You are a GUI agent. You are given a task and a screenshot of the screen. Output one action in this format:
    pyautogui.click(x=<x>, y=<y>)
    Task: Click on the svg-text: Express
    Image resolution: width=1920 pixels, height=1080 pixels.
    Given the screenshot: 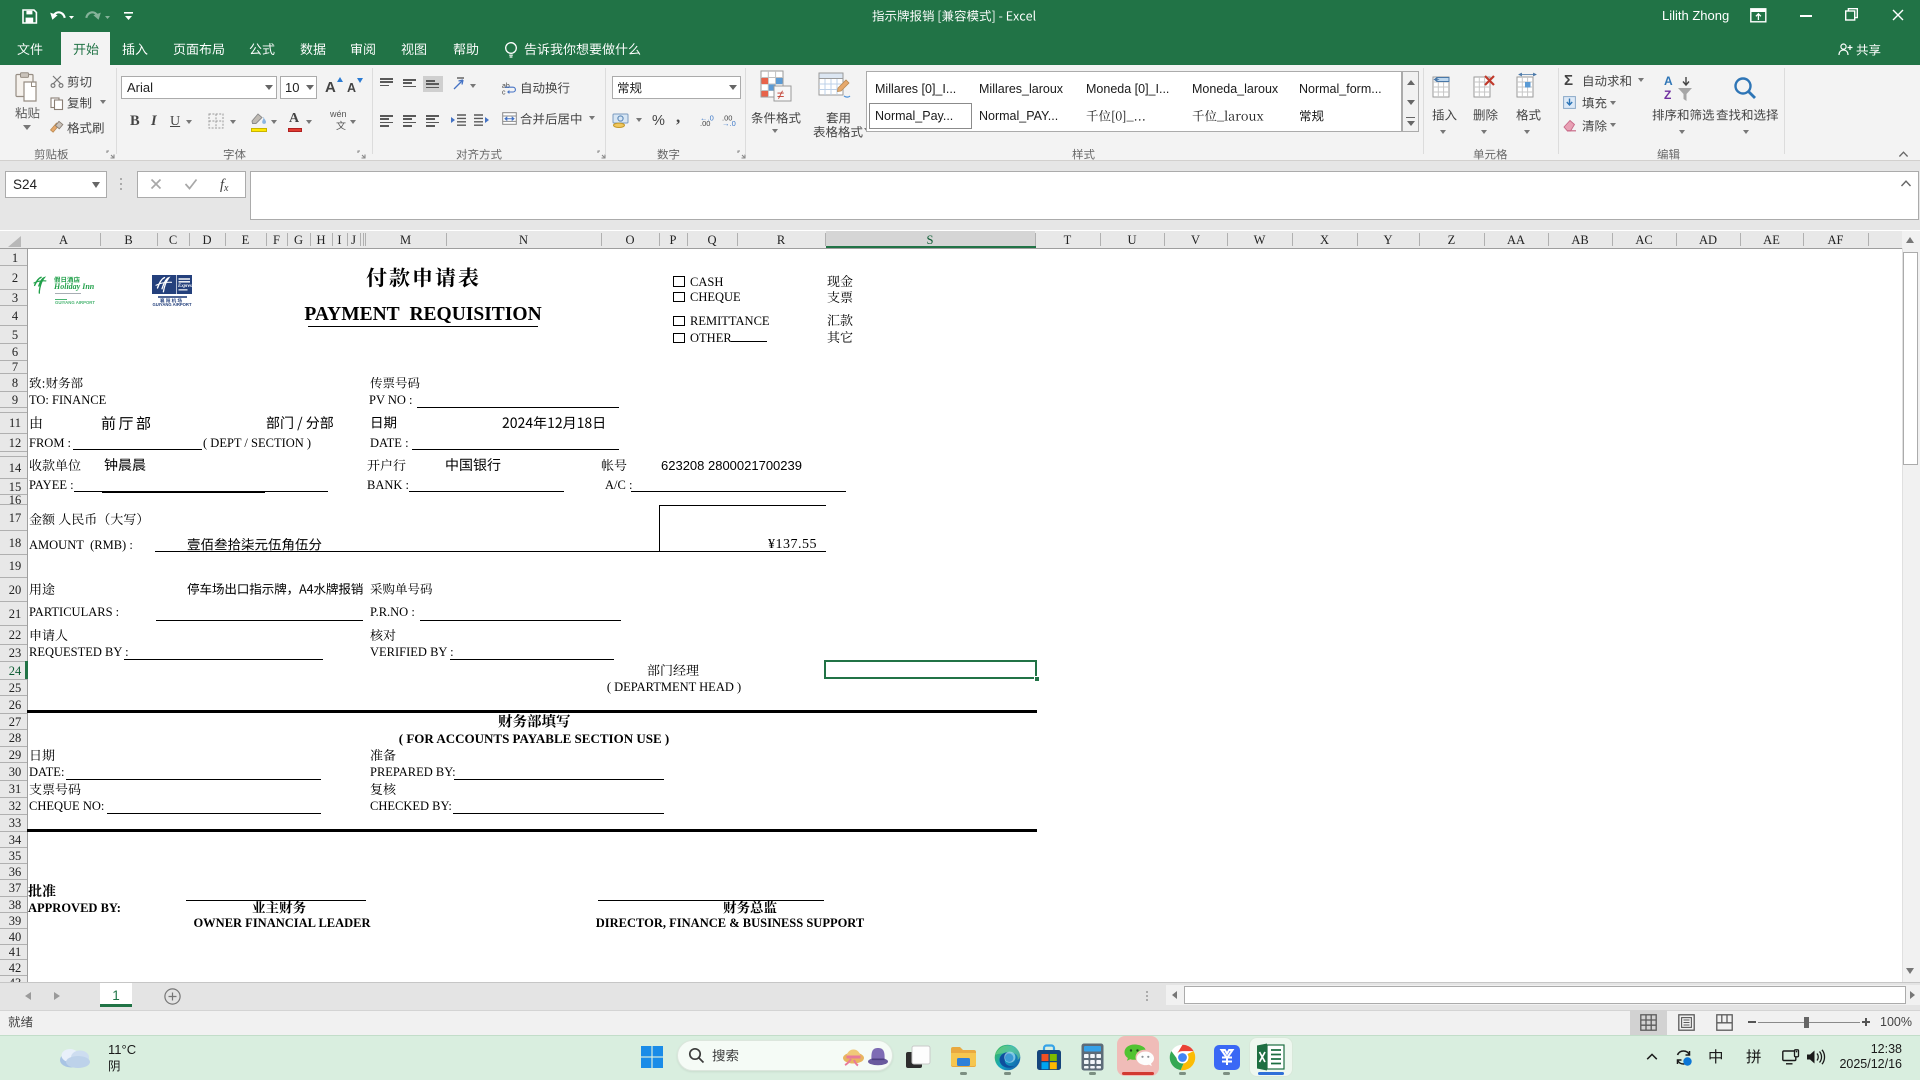 What is the action you would take?
    pyautogui.click(x=185, y=286)
    